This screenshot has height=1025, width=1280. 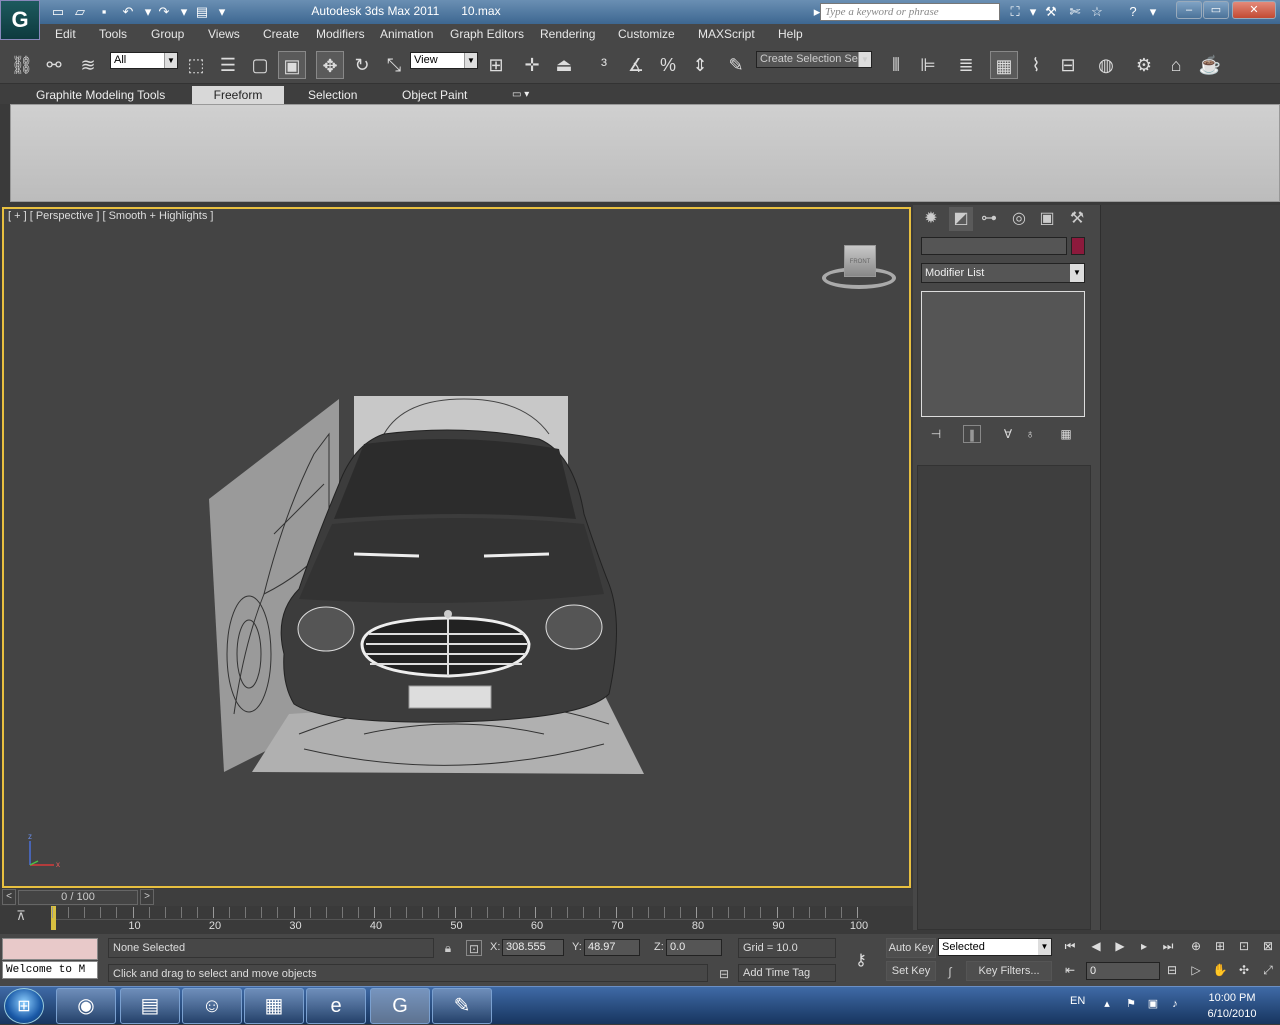 I want to click on ribbon-minimize-icon: ▭ ▾, so click(x=520, y=95).